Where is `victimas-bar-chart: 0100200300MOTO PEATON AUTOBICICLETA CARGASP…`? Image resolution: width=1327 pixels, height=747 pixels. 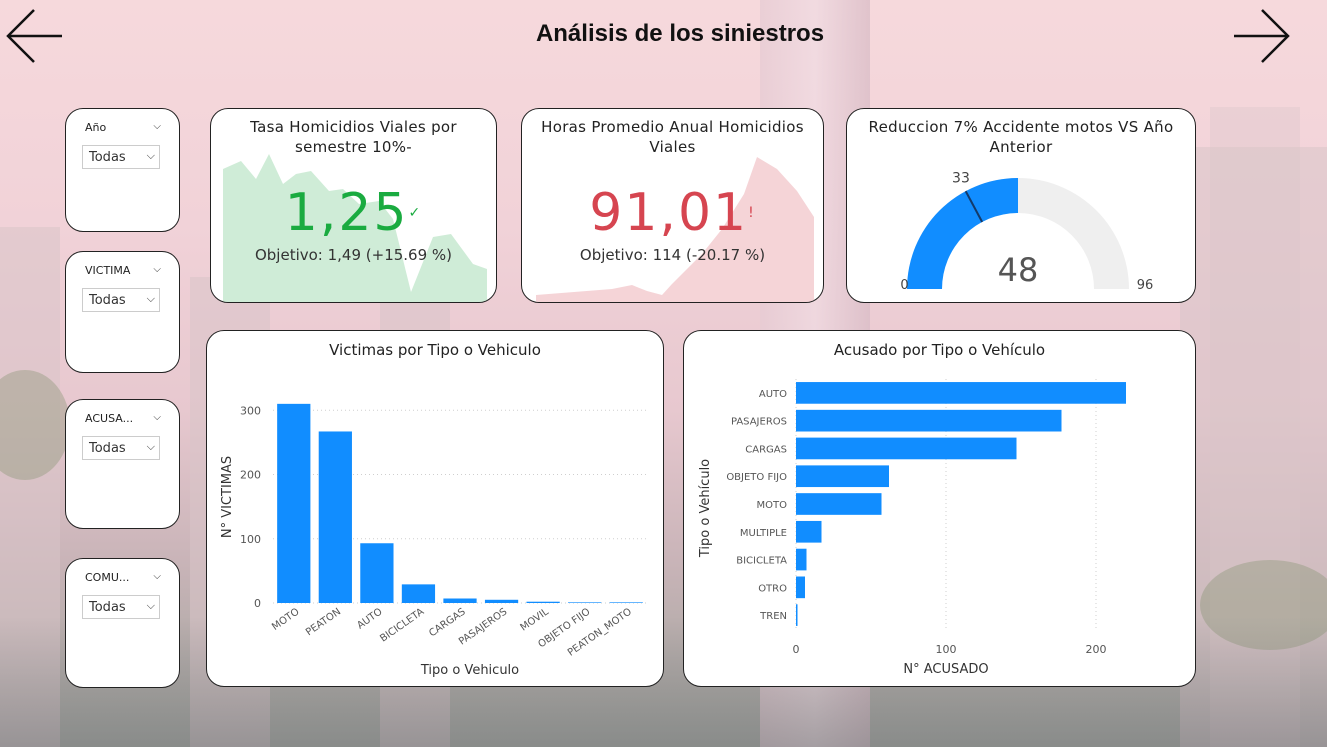
victimas-bar-chart: 0100200300MOTO PEATON AUTOBICICLETA CARGASP… is located at coordinates (433, 540).